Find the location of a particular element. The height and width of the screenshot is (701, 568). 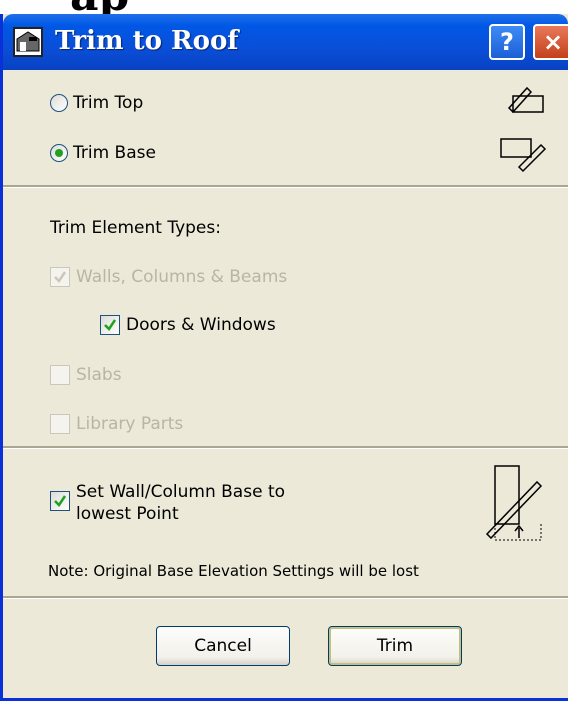

title-bar: Trim to Roof ? × is located at coordinates (285, 42).